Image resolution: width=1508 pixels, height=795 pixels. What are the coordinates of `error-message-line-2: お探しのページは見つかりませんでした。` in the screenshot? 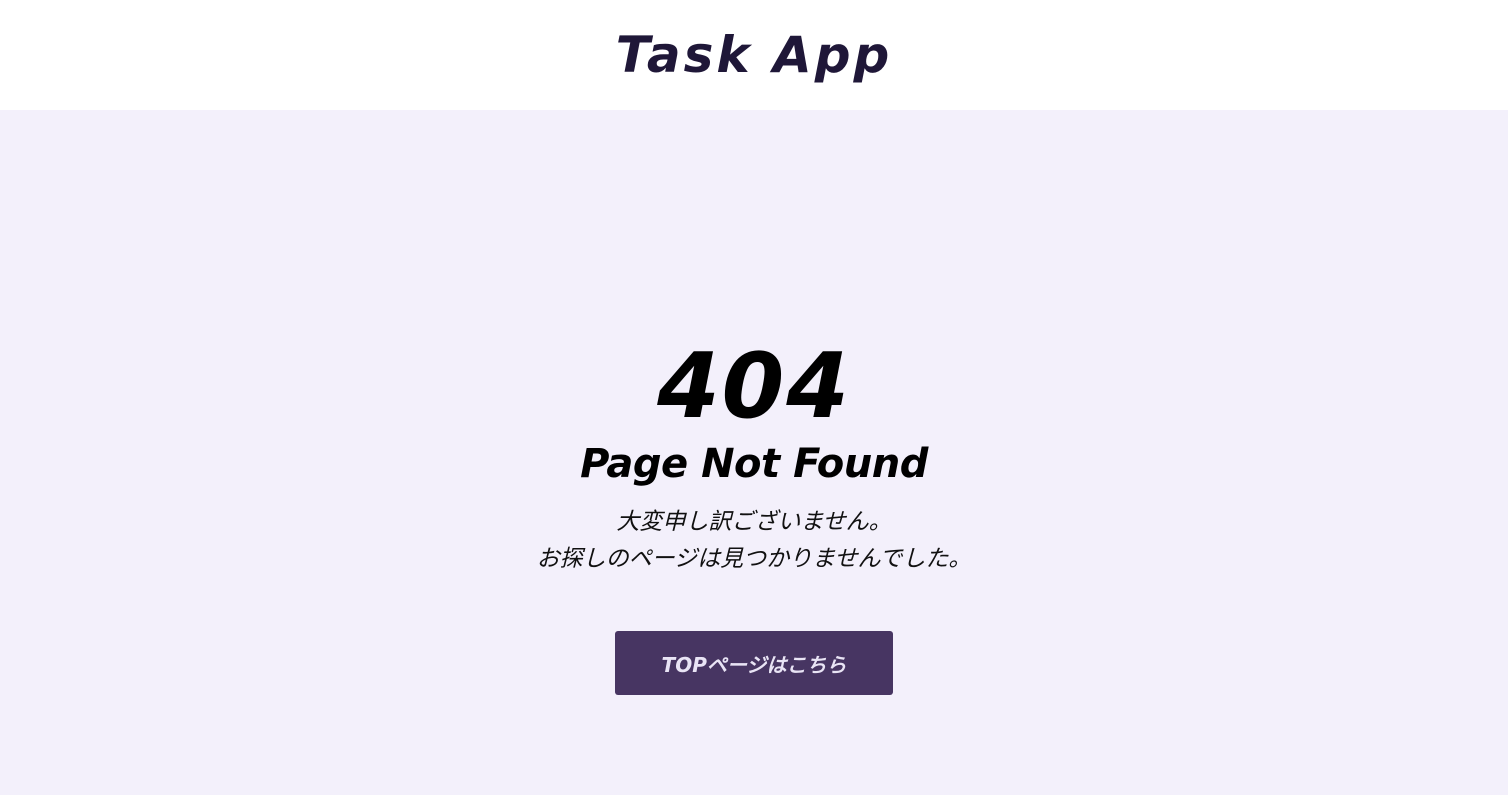 It's located at (754, 559).